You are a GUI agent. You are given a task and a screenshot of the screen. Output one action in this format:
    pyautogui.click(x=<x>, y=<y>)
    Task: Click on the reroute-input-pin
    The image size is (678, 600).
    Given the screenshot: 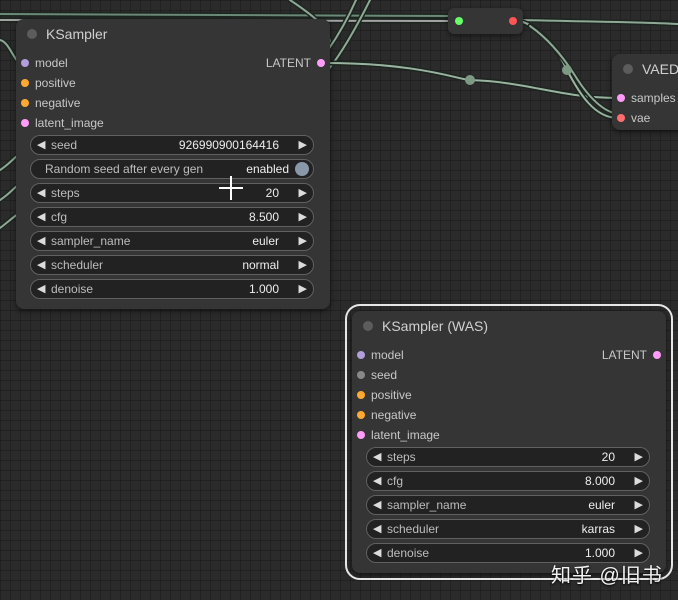 What is the action you would take?
    pyautogui.click(x=459, y=21)
    